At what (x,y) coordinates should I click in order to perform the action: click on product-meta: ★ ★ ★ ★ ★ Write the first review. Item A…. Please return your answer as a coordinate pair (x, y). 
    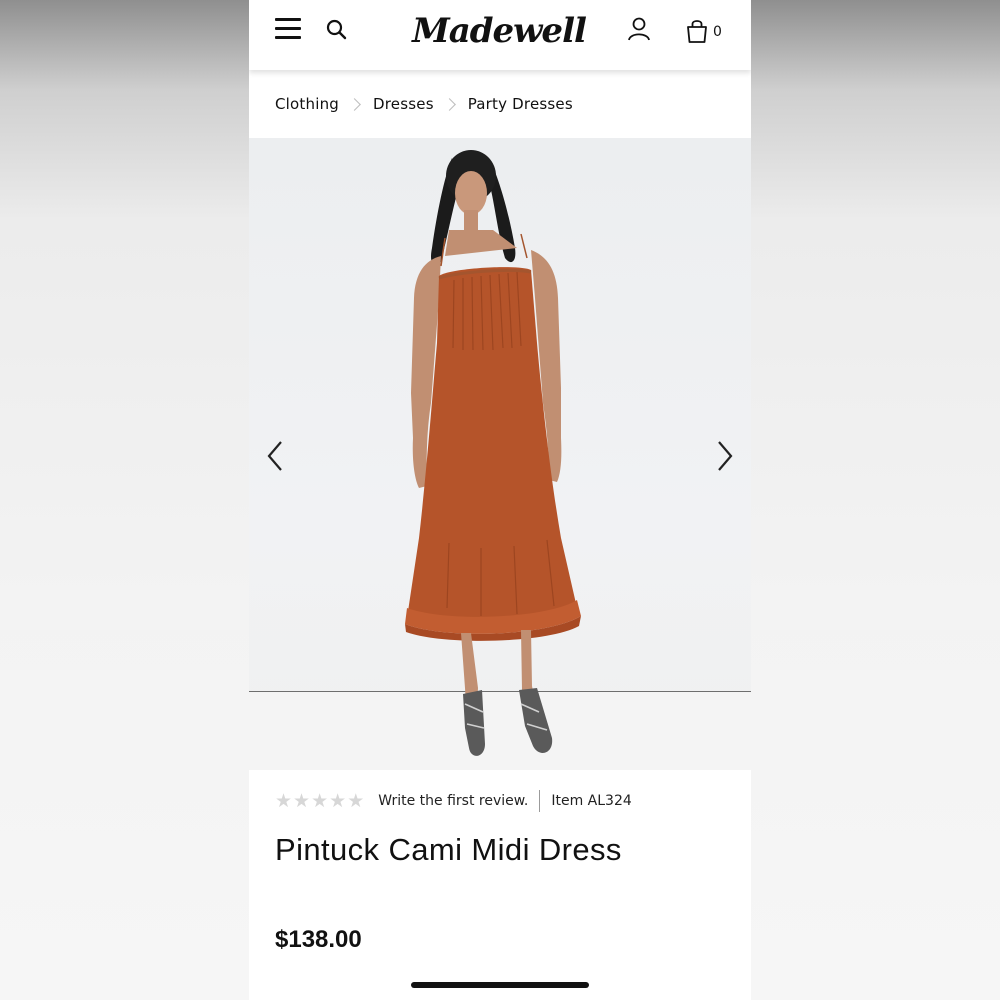
    Looking at the image, I should click on (453, 801).